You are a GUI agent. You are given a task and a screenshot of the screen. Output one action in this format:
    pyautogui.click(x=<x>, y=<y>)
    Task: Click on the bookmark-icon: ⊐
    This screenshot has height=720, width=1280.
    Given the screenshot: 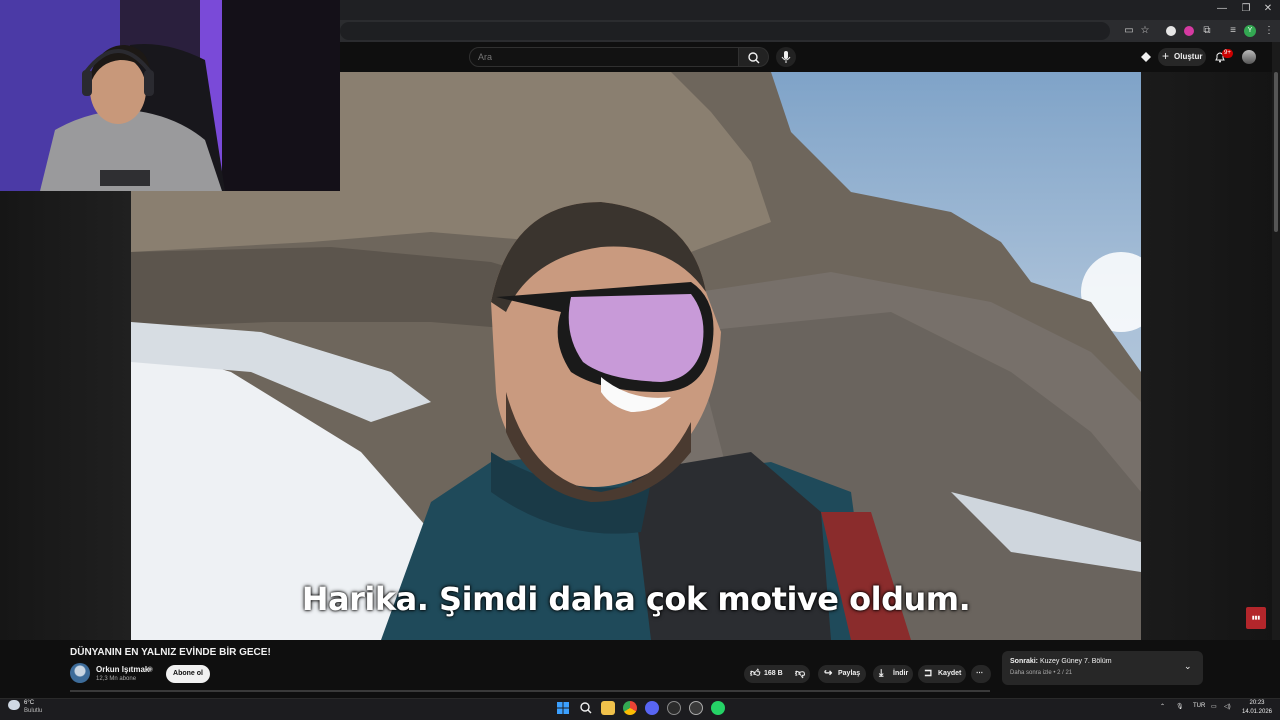 What is the action you would take?
    pyautogui.click(x=928, y=673)
    